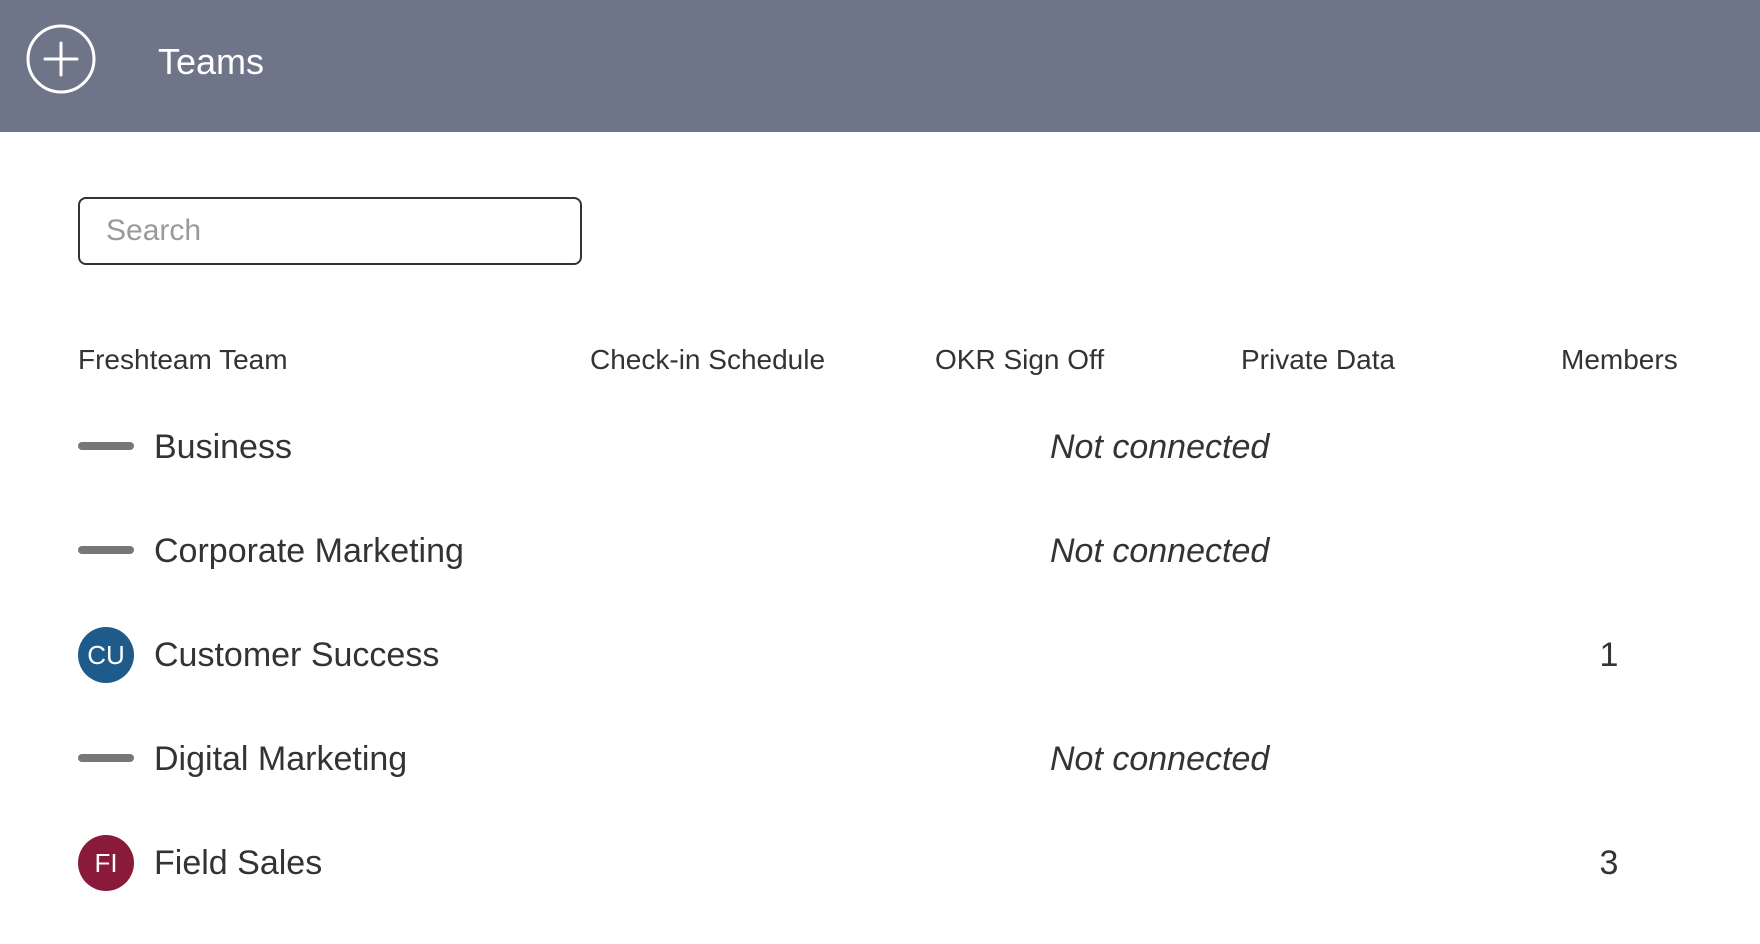 The height and width of the screenshot is (944, 1760). I want to click on team-name: Digital Marketing, so click(280, 759).